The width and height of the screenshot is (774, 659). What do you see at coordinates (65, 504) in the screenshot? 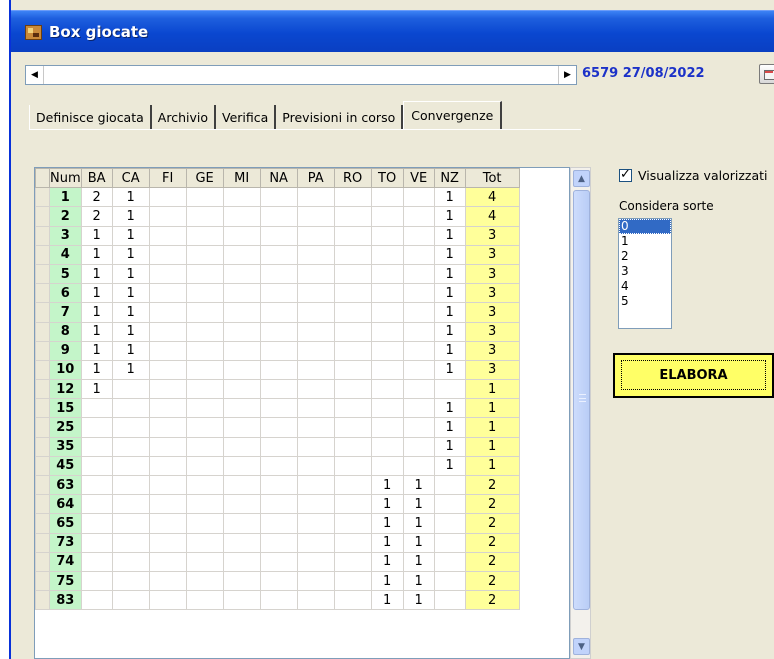
I see `cell-num: 64` at bounding box center [65, 504].